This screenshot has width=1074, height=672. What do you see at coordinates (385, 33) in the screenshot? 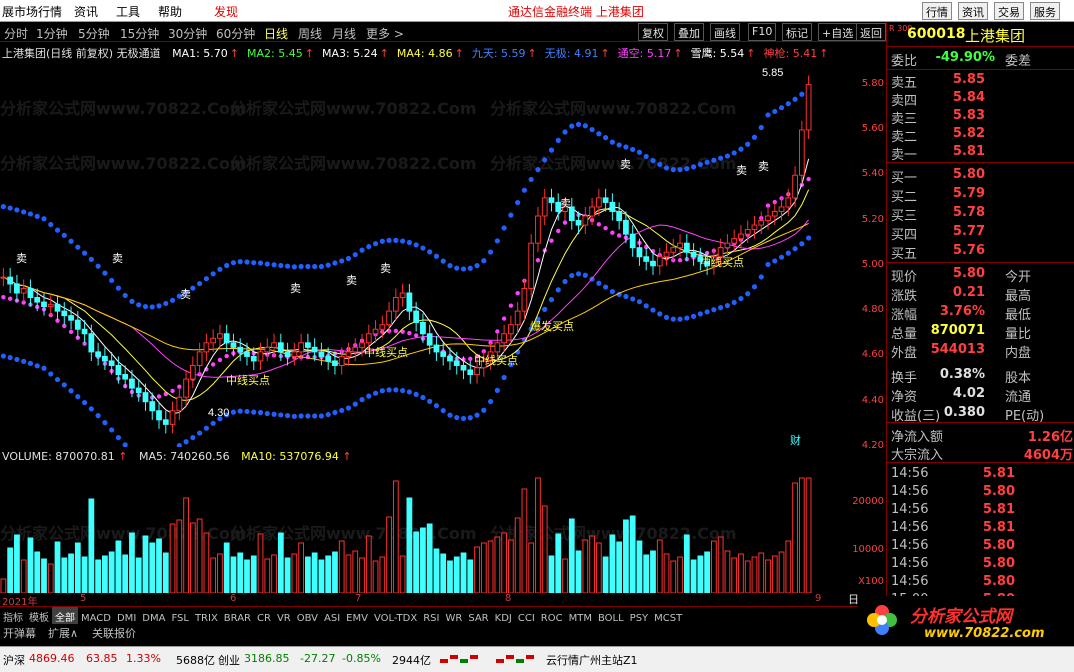
I see `period-more: 更多 >` at bounding box center [385, 33].